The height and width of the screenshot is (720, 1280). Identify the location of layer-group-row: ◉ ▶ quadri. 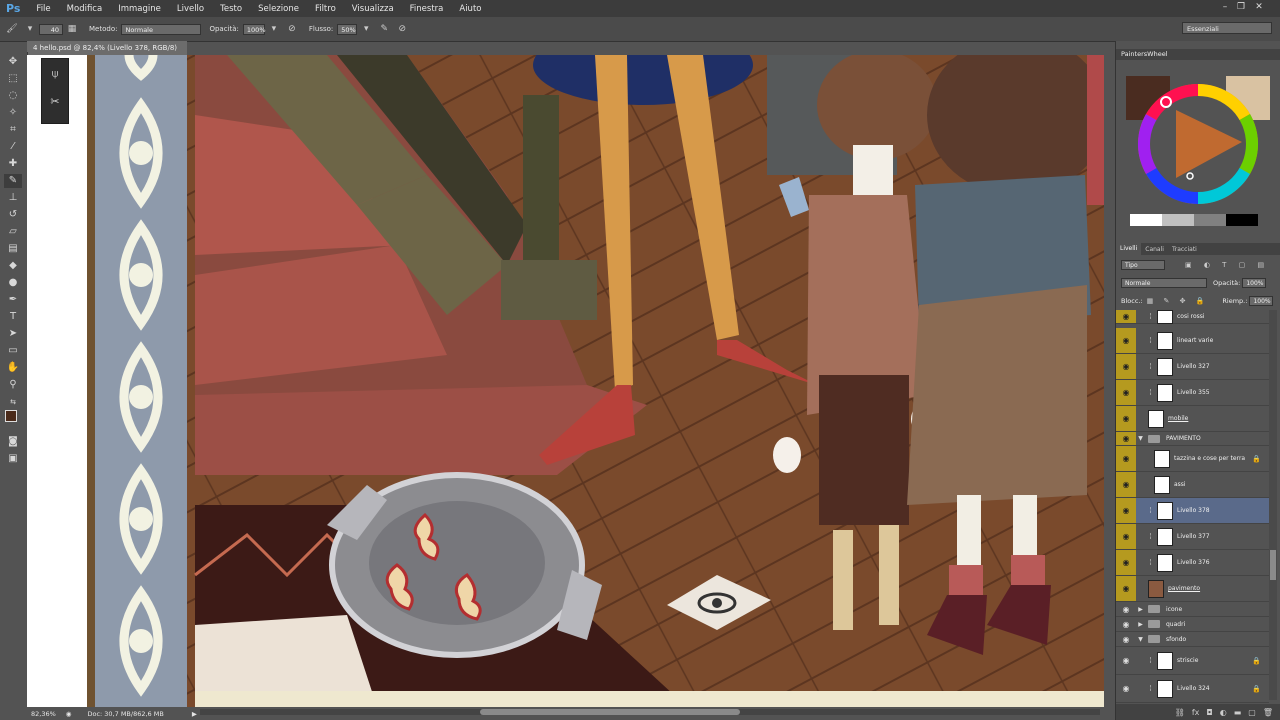
(1192, 624).